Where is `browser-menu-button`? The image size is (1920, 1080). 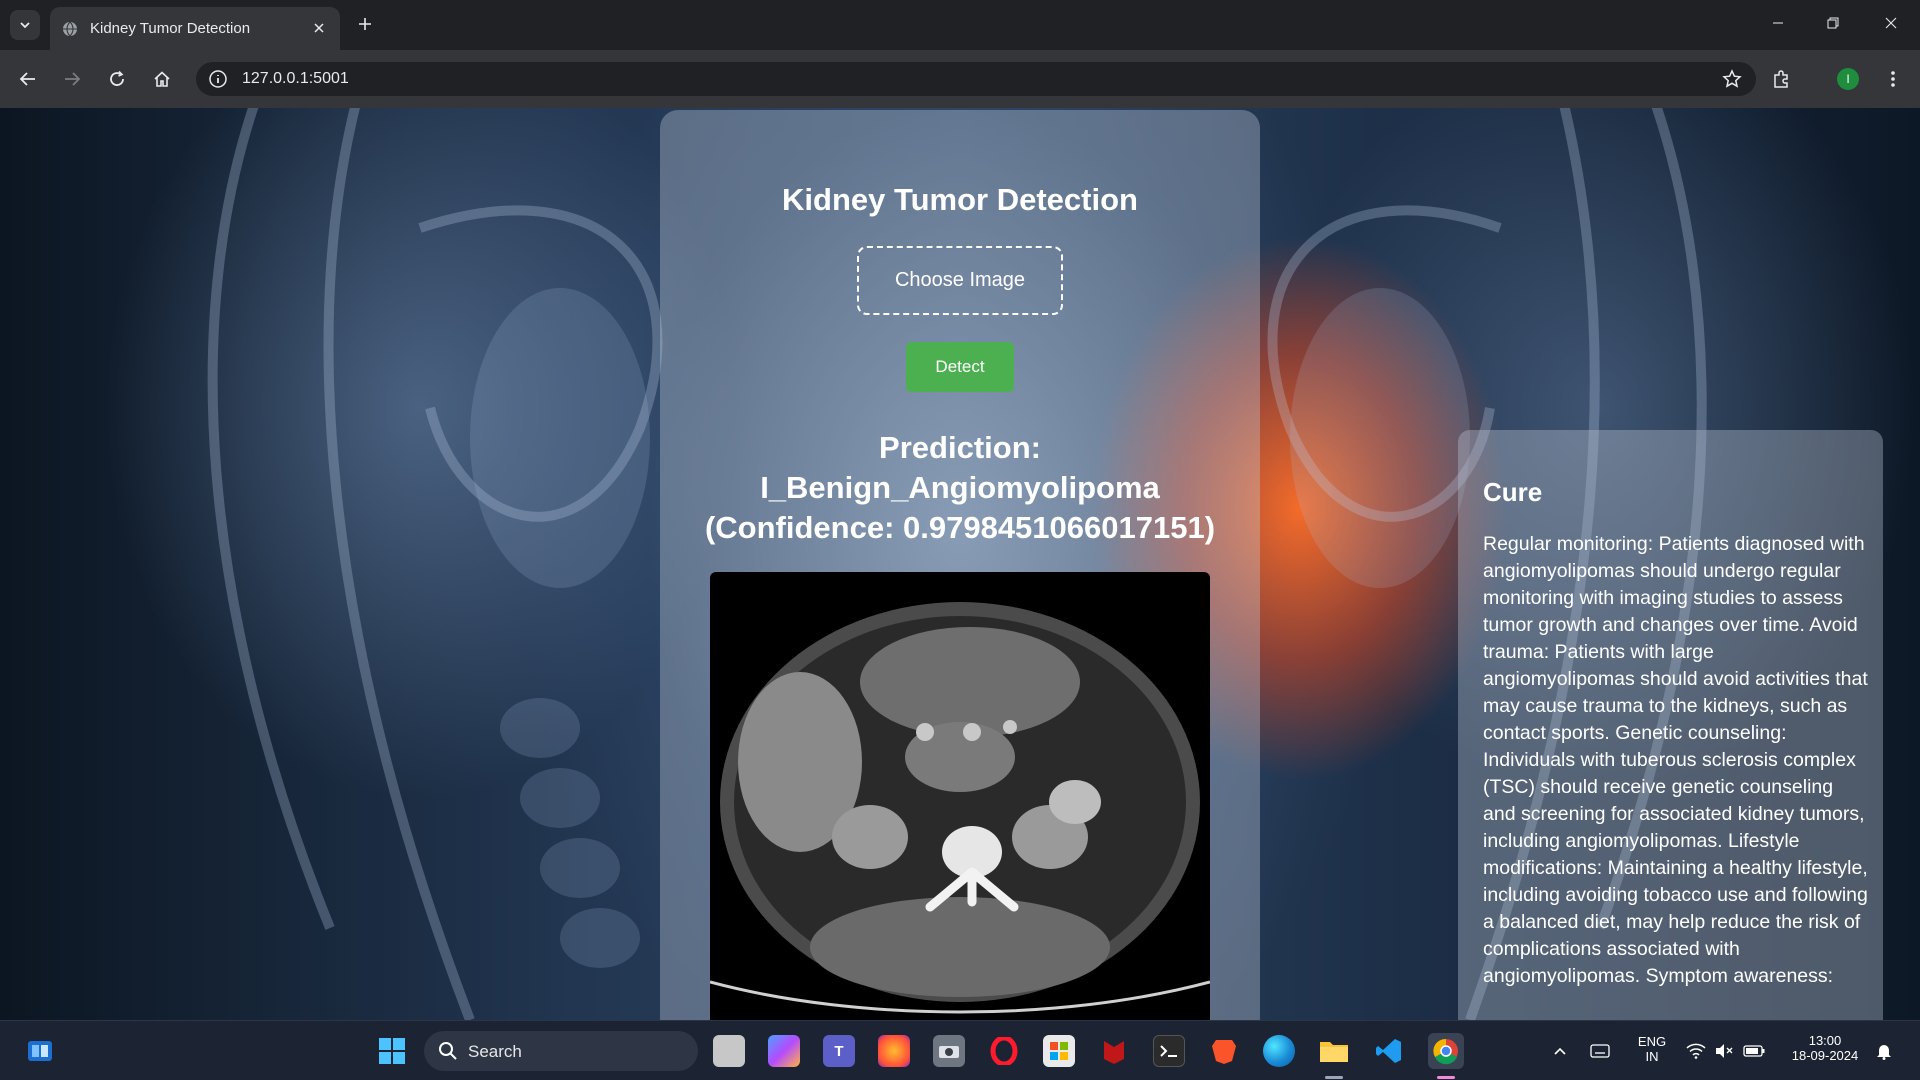 browser-menu-button is located at coordinates (1893, 79).